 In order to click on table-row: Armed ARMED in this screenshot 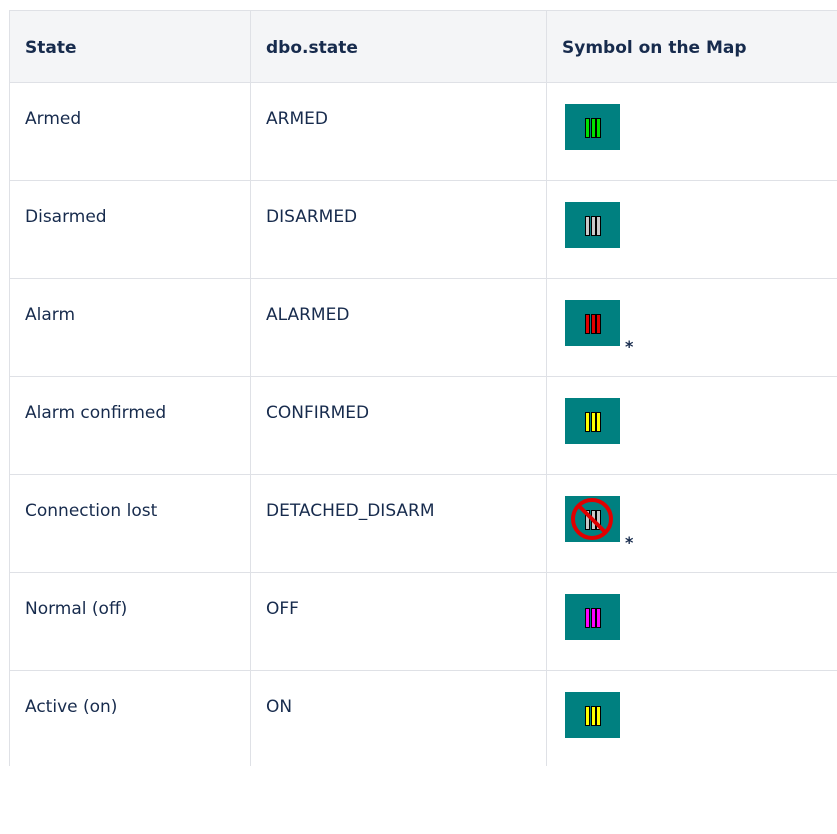, I will do `click(423, 131)`.